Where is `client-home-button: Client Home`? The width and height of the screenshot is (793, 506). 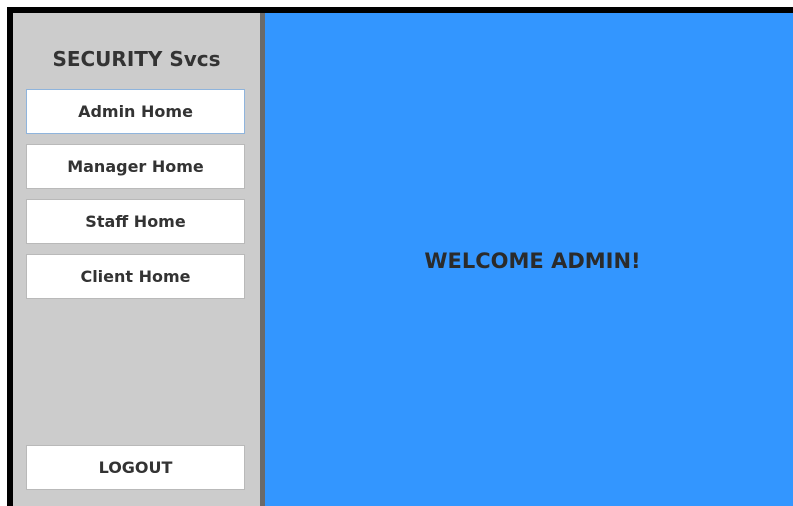 client-home-button: Client Home is located at coordinates (135, 276).